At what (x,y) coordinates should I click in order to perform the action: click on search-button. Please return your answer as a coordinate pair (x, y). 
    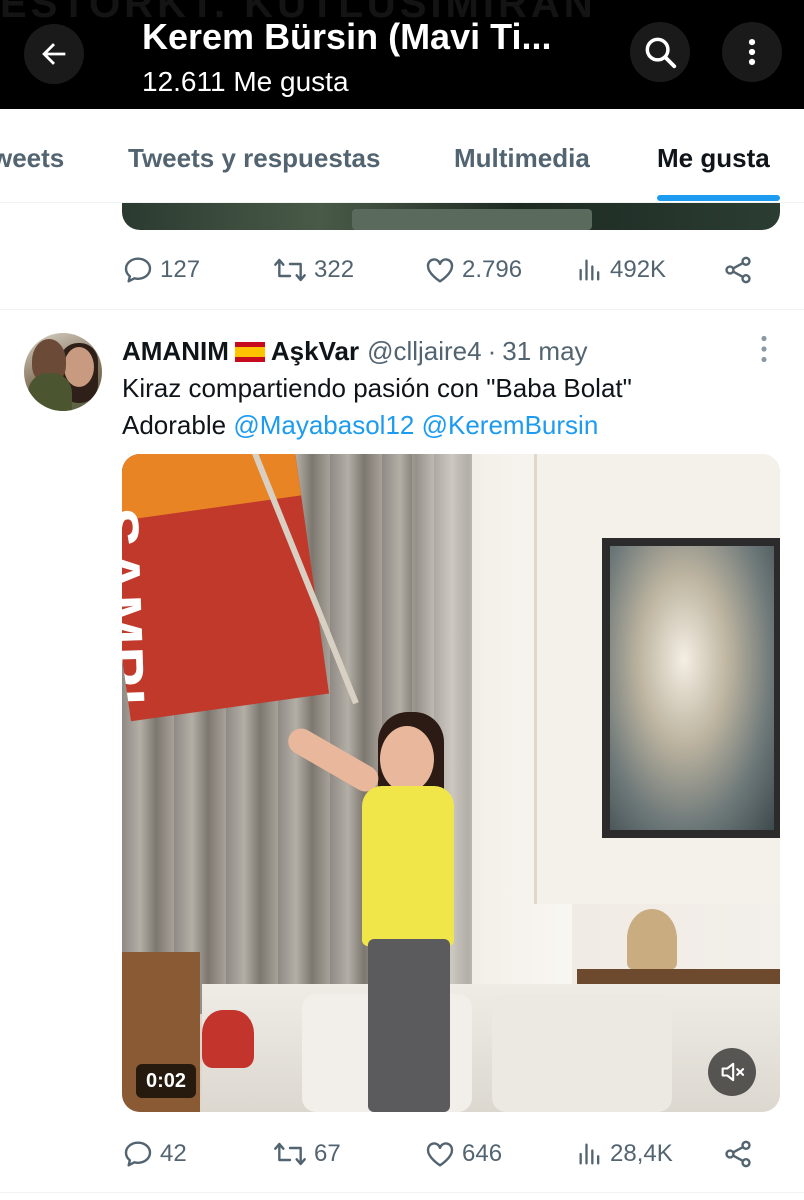
    Looking at the image, I should click on (660, 52).